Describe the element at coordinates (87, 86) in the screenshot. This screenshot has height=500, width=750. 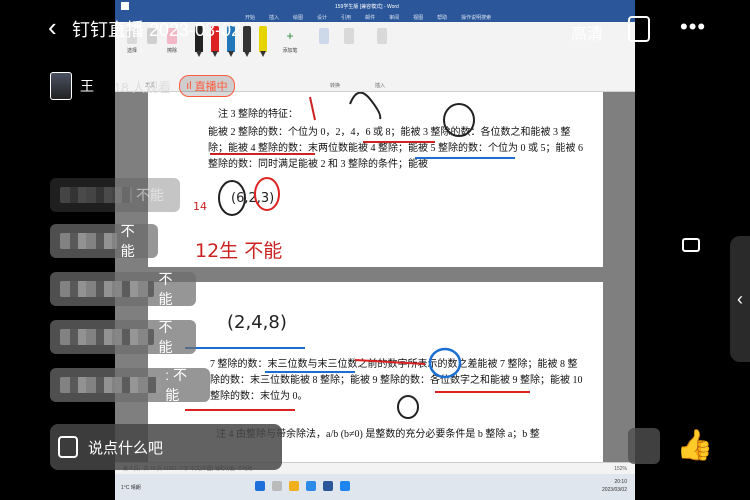
I see `host-name: 王` at that location.